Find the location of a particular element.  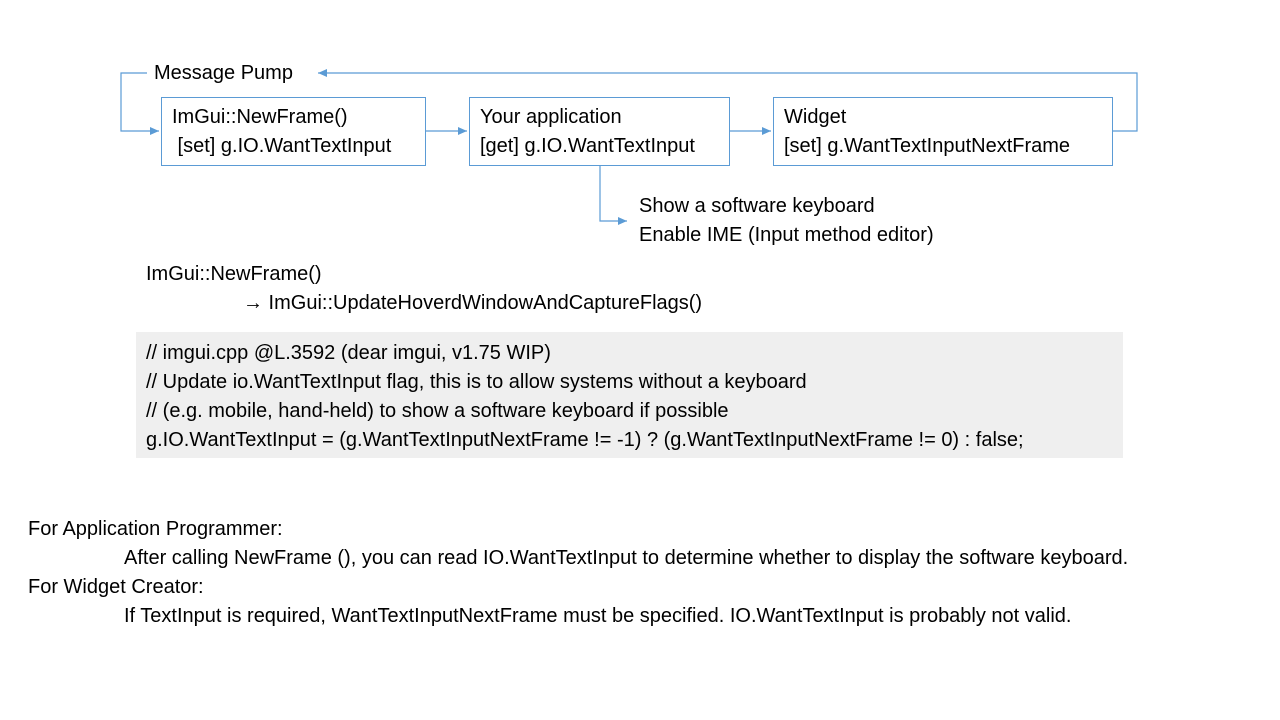

your-application-box-detail: [get] g.IO.WantTextInput is located at coordinates (587, 146).